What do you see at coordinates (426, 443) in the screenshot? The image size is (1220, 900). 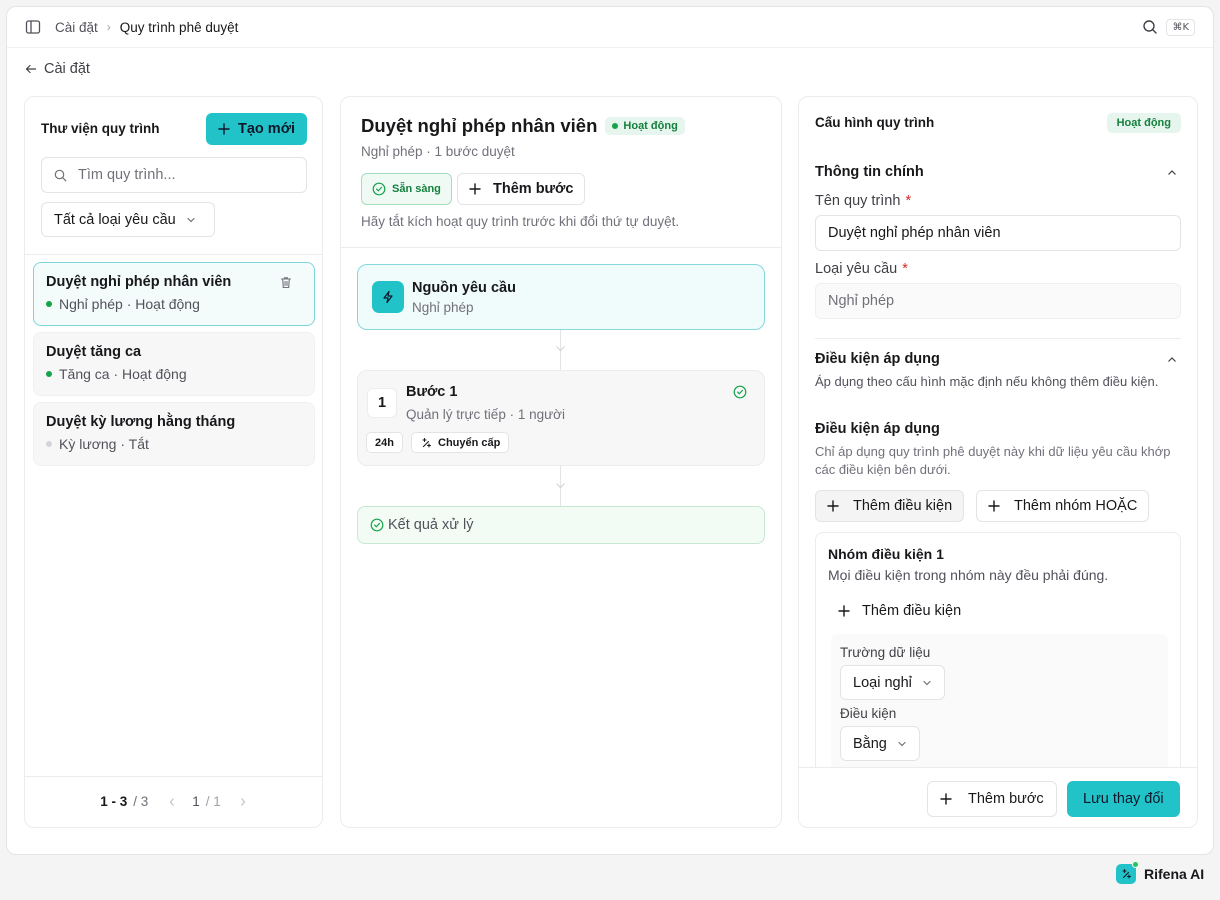 I see `sparkle-icon` at bounding box center [426, 443].